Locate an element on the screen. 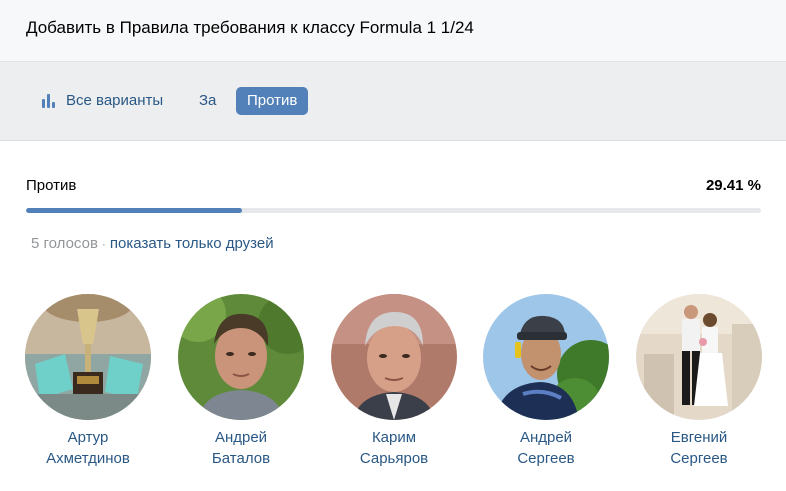 This screenshot has height=491, width=786. show-friends-only-link: показать только друзей is located at coordinates (192, 243).